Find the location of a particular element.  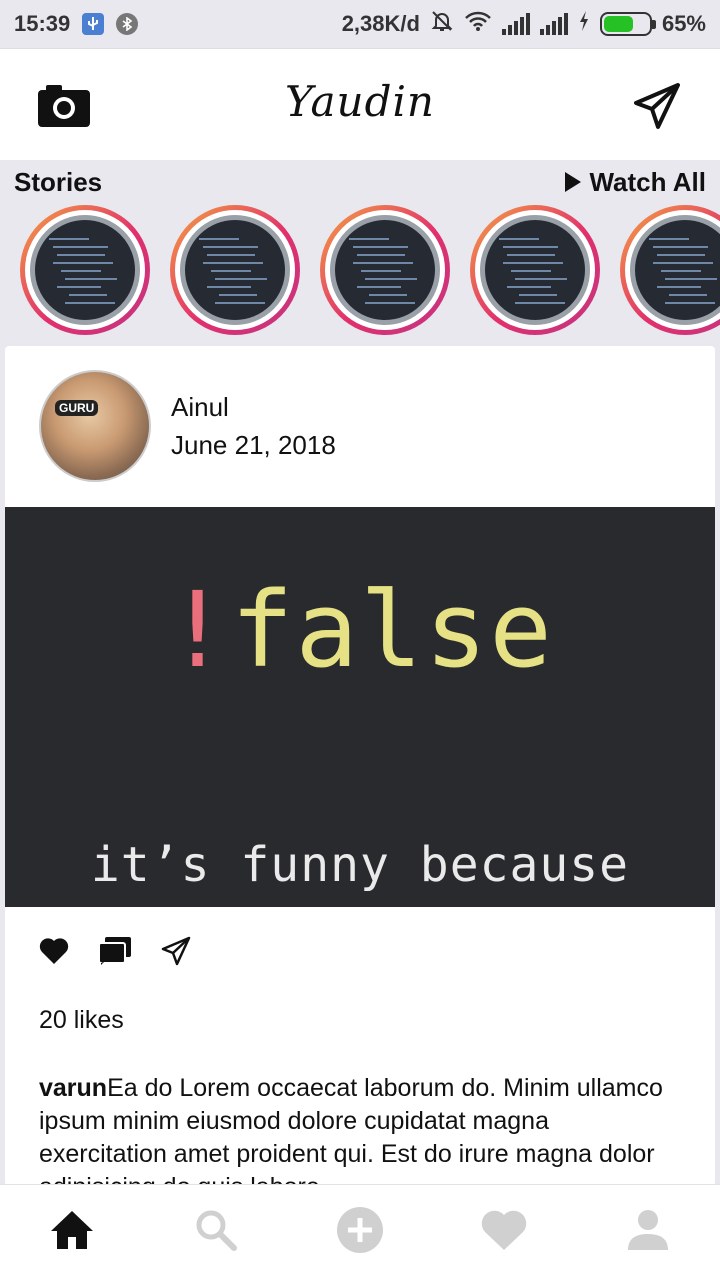

post-actions is located at coordinates (115, 951).